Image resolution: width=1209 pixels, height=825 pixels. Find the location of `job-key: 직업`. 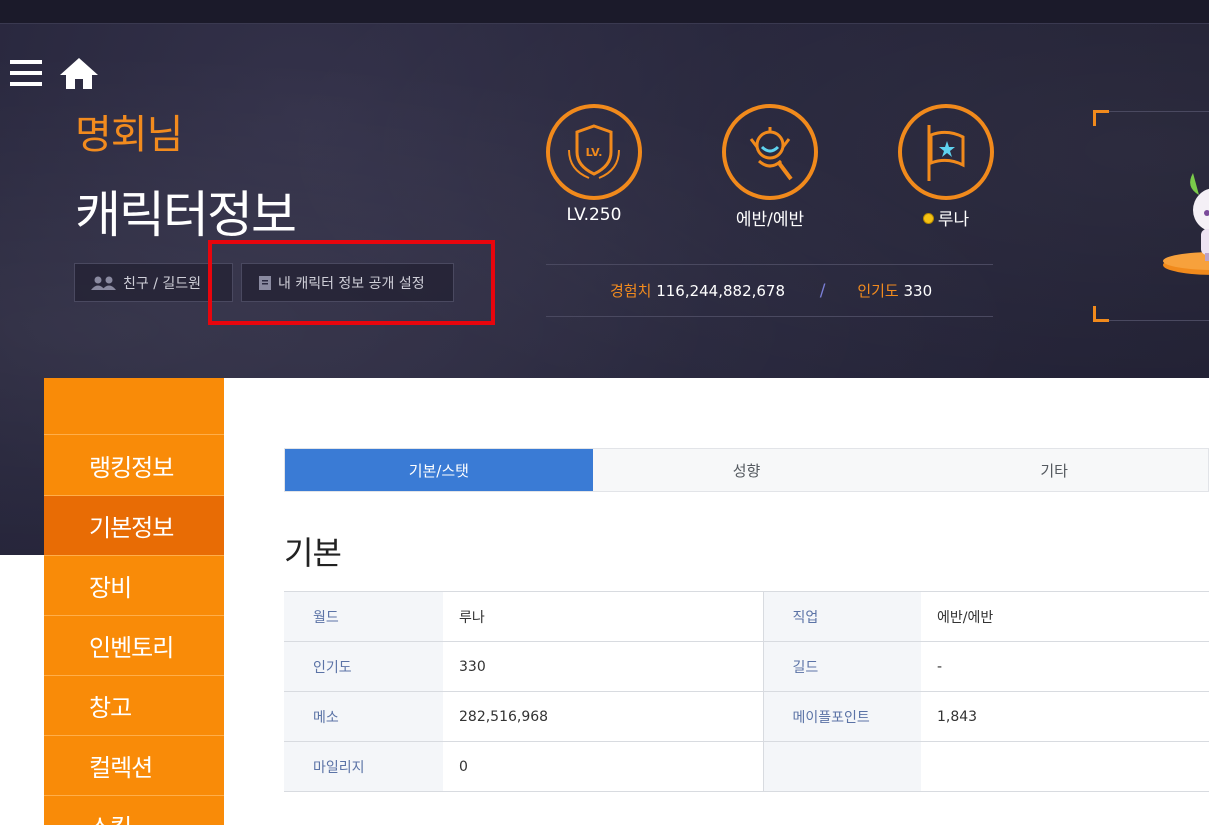

job-key: 직업 is located at coordinates (841, 616).